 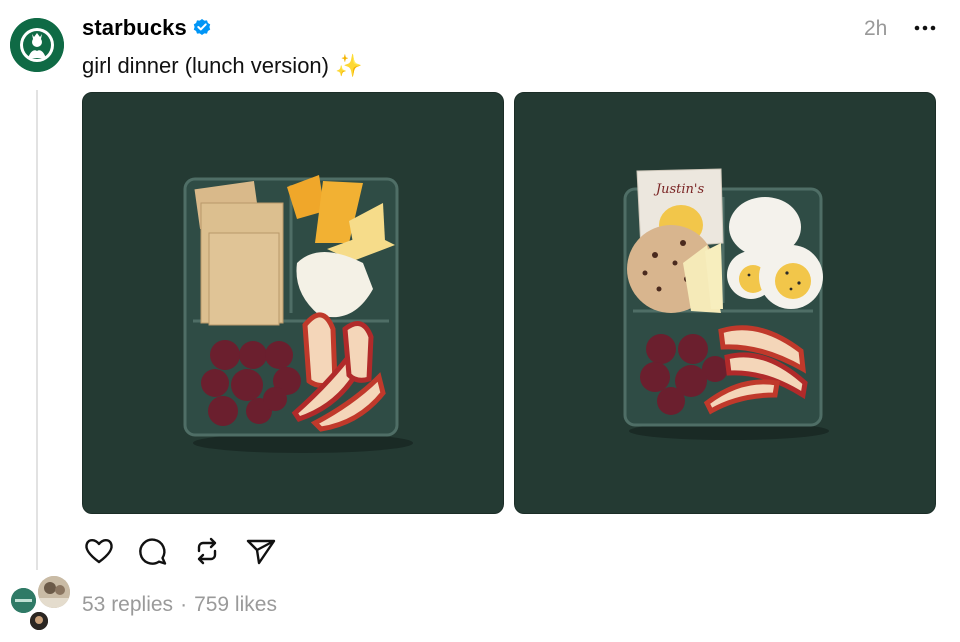 What do you see at coordinates (876, 28) in the screenshot?
I see `post-timestamp: 2h` at bounding box center [876, 28].